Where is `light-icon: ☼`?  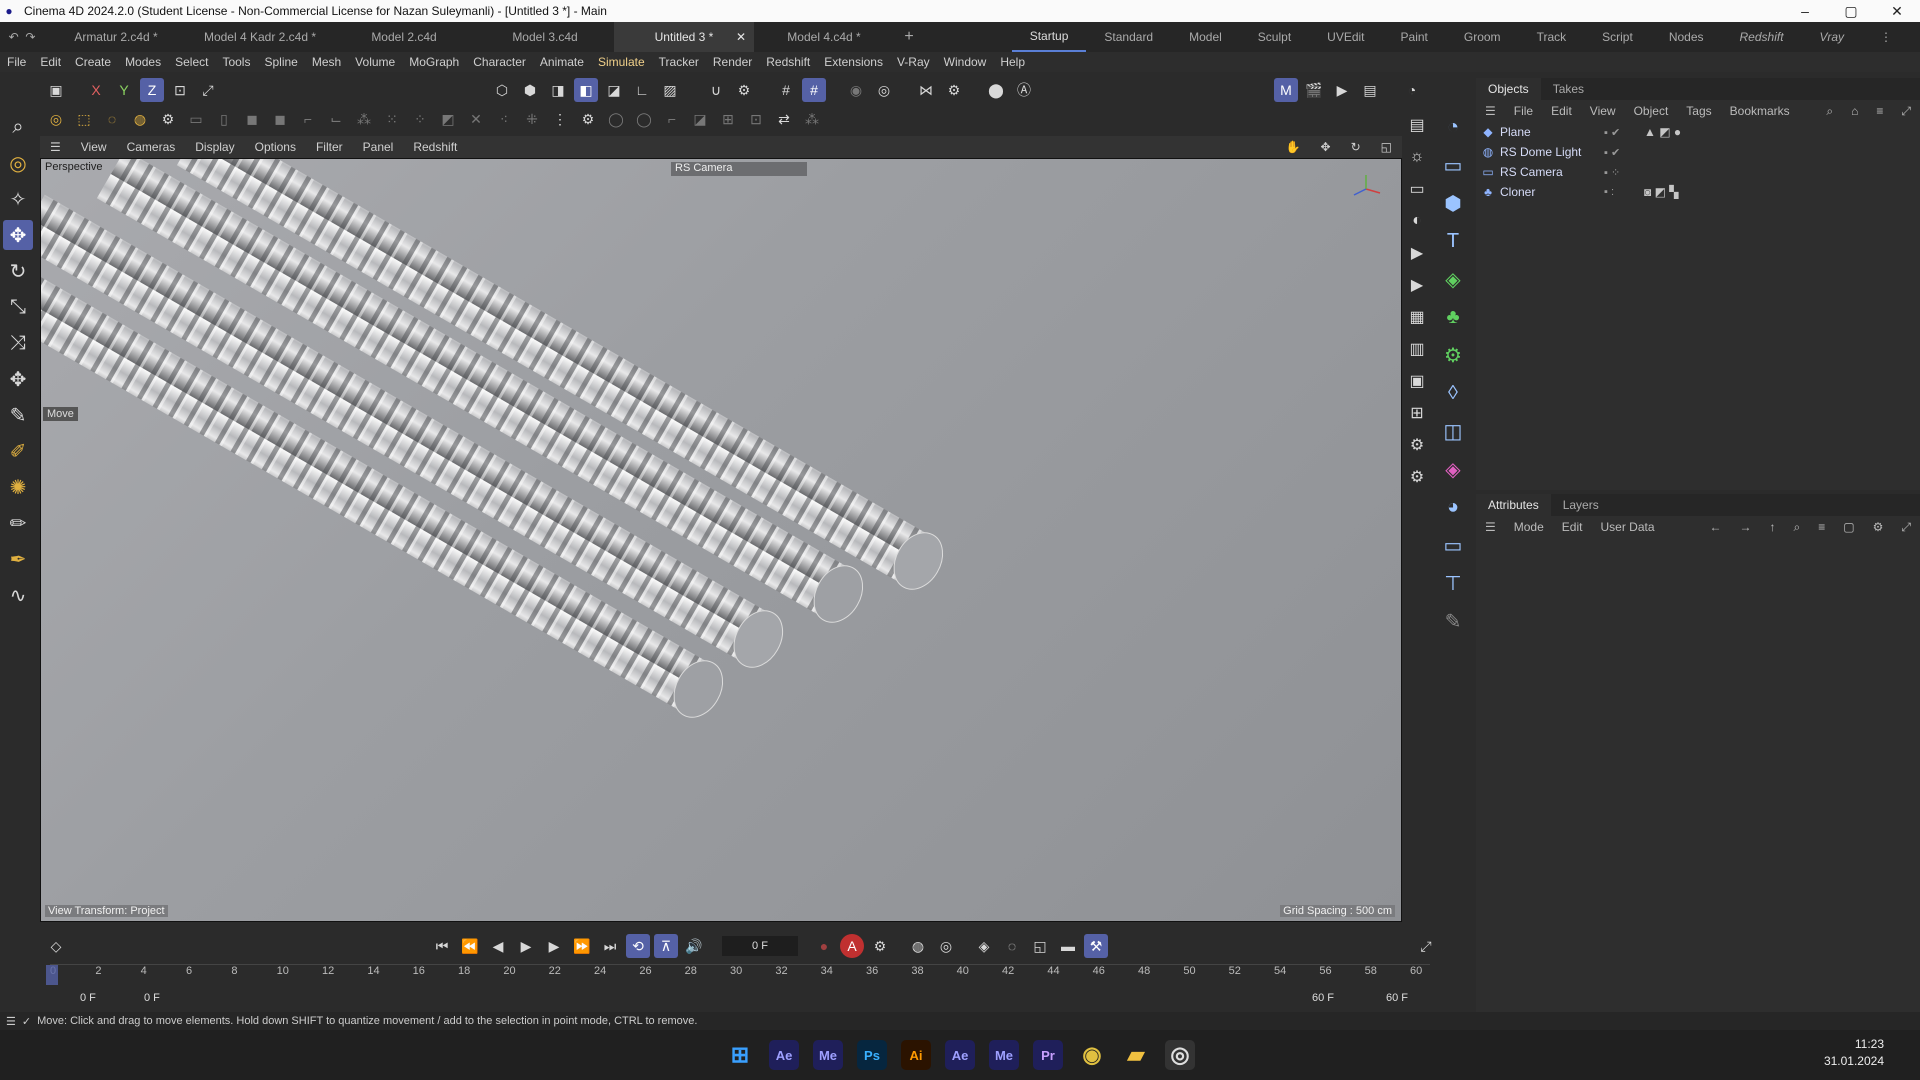
light-icon: ☼ is located at coordinates (1417, 157).